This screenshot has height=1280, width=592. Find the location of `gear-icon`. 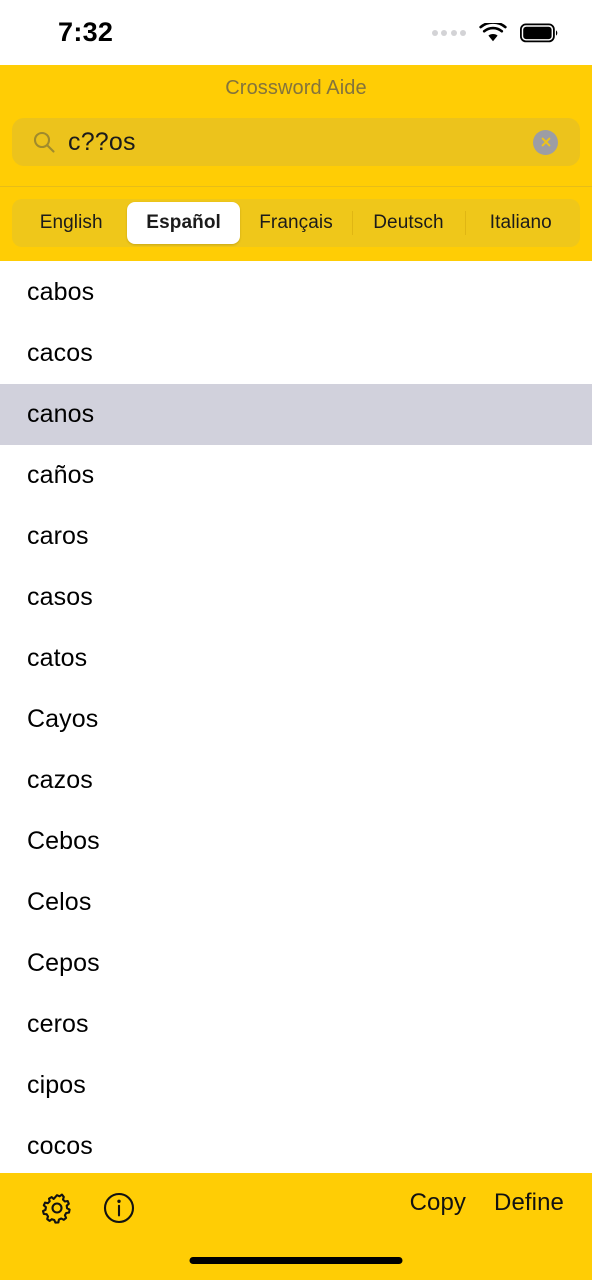

gear-icon is located at coordinates (56, 1208).